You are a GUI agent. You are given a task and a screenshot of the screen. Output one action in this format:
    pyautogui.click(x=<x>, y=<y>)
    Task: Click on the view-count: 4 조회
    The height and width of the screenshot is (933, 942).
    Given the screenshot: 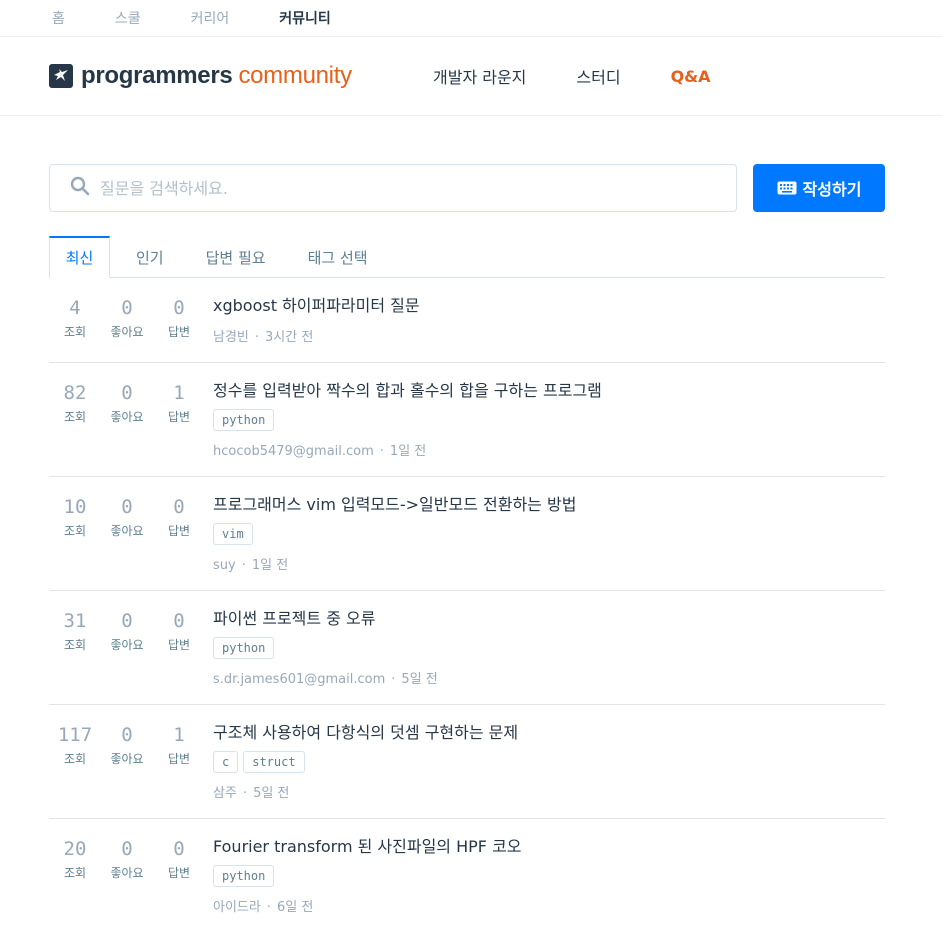 What is the action you would take?
    pyautogui.click(x=75, y=318)
    